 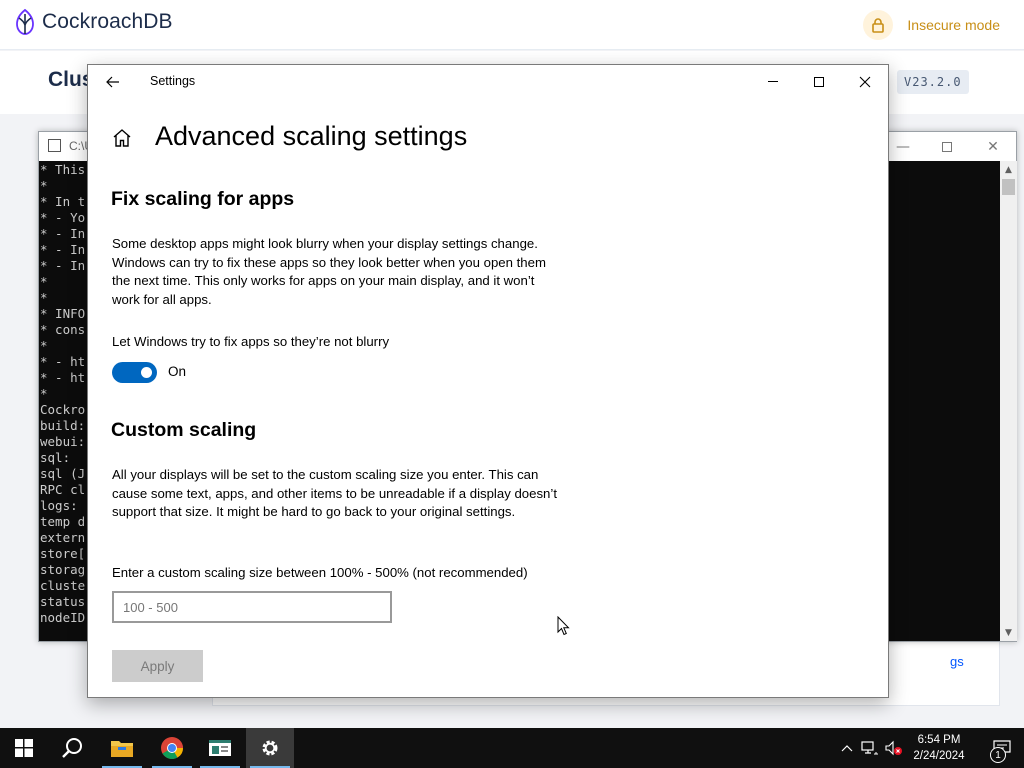 I want to click on start-button, so click(x=24, y=748).